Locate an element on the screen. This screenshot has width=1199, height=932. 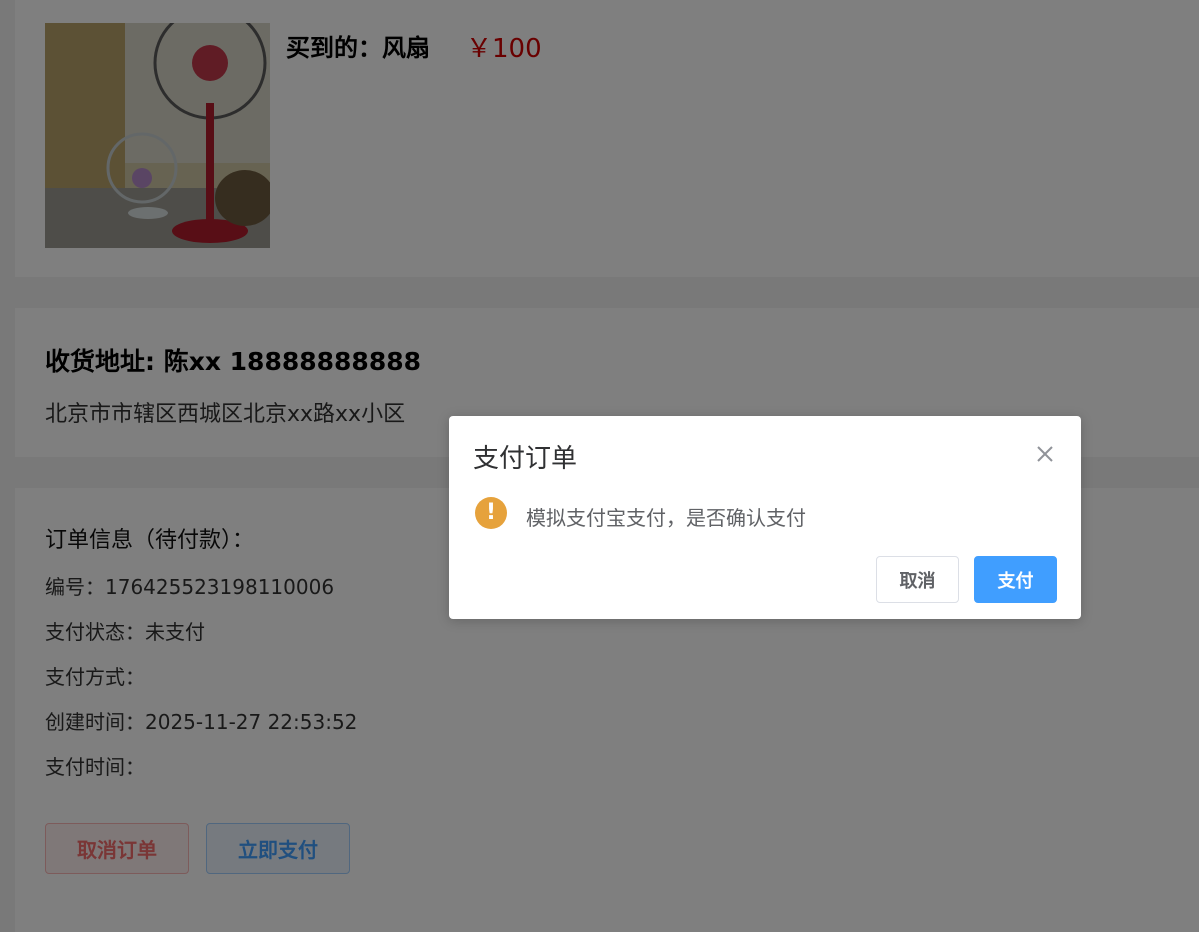
dialog-confirm-button: 支付 is located at coordinates (1015, 579).